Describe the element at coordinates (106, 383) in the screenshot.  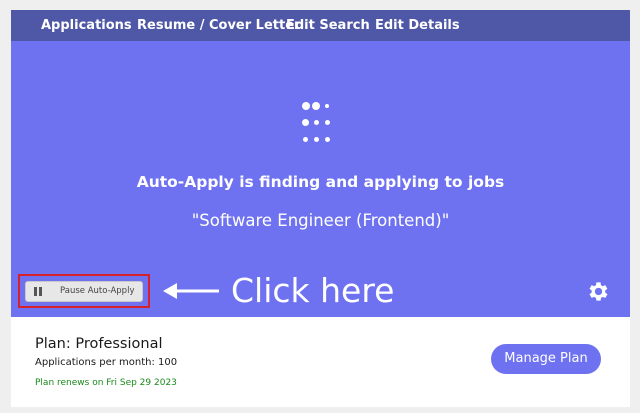
I see `plan-renewal-date: Plan renews on Fri Sep 29 2023` at that location.